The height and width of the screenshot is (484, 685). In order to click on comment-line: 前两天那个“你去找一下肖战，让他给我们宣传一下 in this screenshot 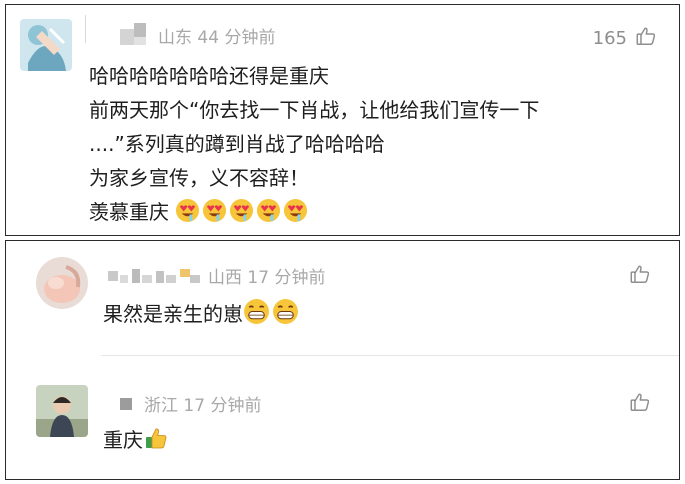, I will do `click(314, 110)`.